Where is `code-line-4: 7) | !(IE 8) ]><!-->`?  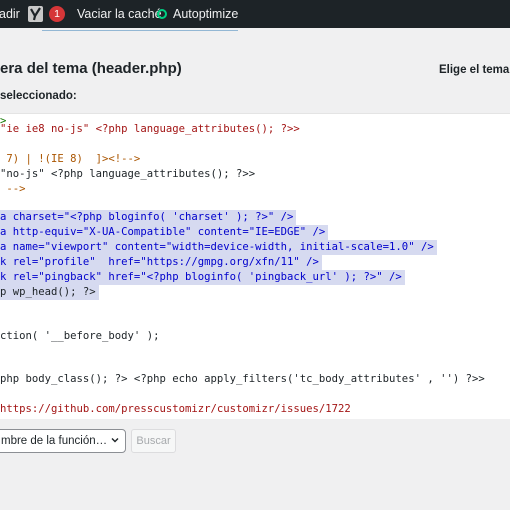 code-line-4: 7) | !(IE 8) ]><!--> is located at coordinates (70, 159).